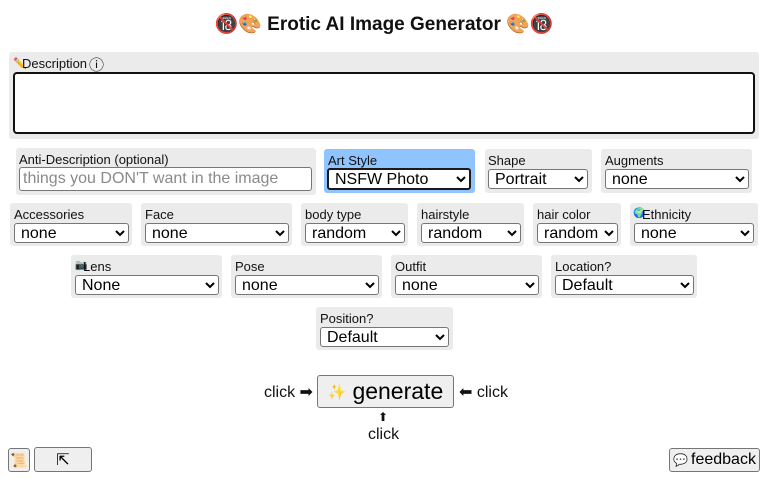  I want to click on feedback-label: feedback, so click(723, 459).